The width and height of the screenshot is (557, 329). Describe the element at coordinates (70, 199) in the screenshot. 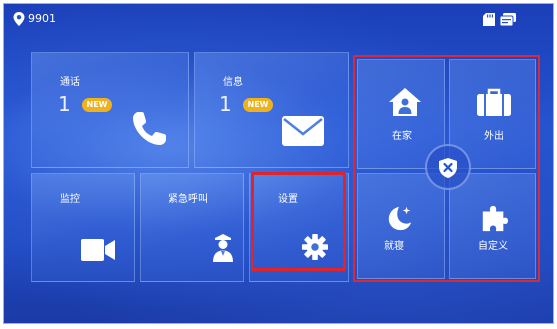

I see `monitor-label: 监控` at that location.